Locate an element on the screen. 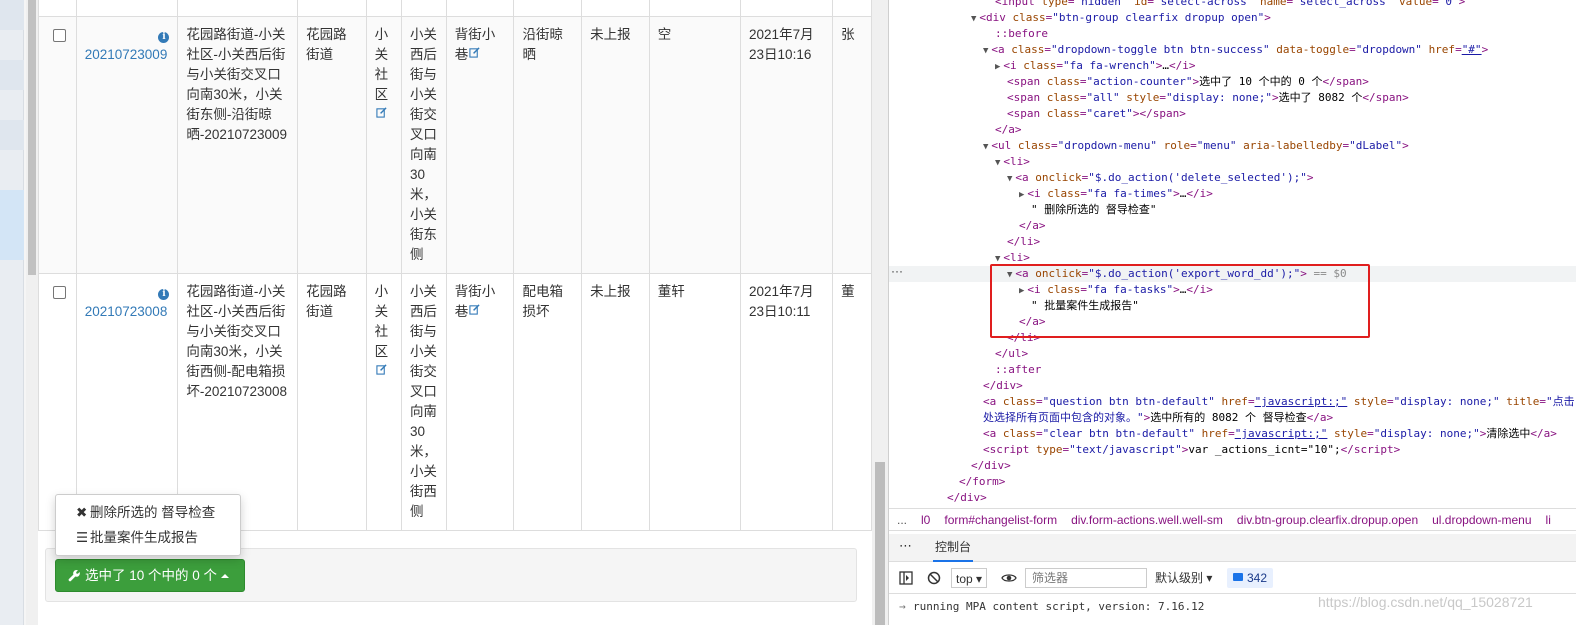 The width and height of the screenshot is (1576, 625). breadcrumb-item: div.form-actions.well.well-sm is located at coordinates (1147, 520).